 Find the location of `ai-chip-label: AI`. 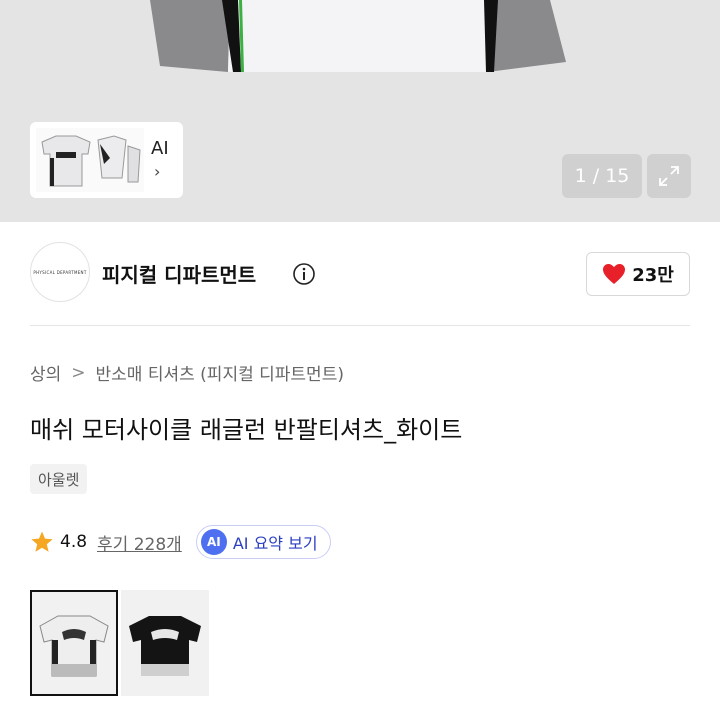

ai-chip-label: AI is located at coordinates (160, 148).